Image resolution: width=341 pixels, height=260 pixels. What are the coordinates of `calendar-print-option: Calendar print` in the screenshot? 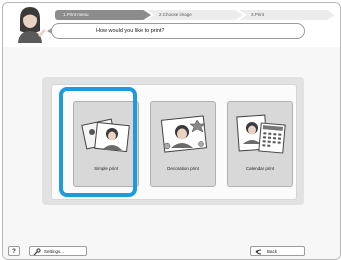 It's located at (260, 144).